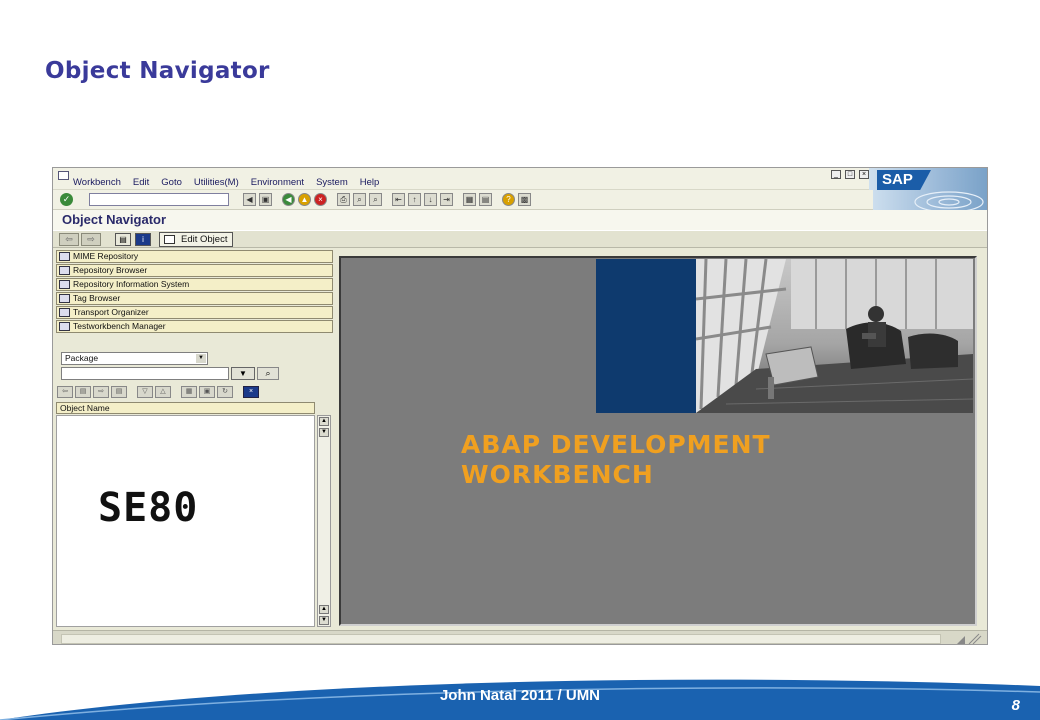  What do you see at coordinates (520, 220) in the screenshot?
I see `screen-title: Object Navigator` at bounding box center [520, 220].